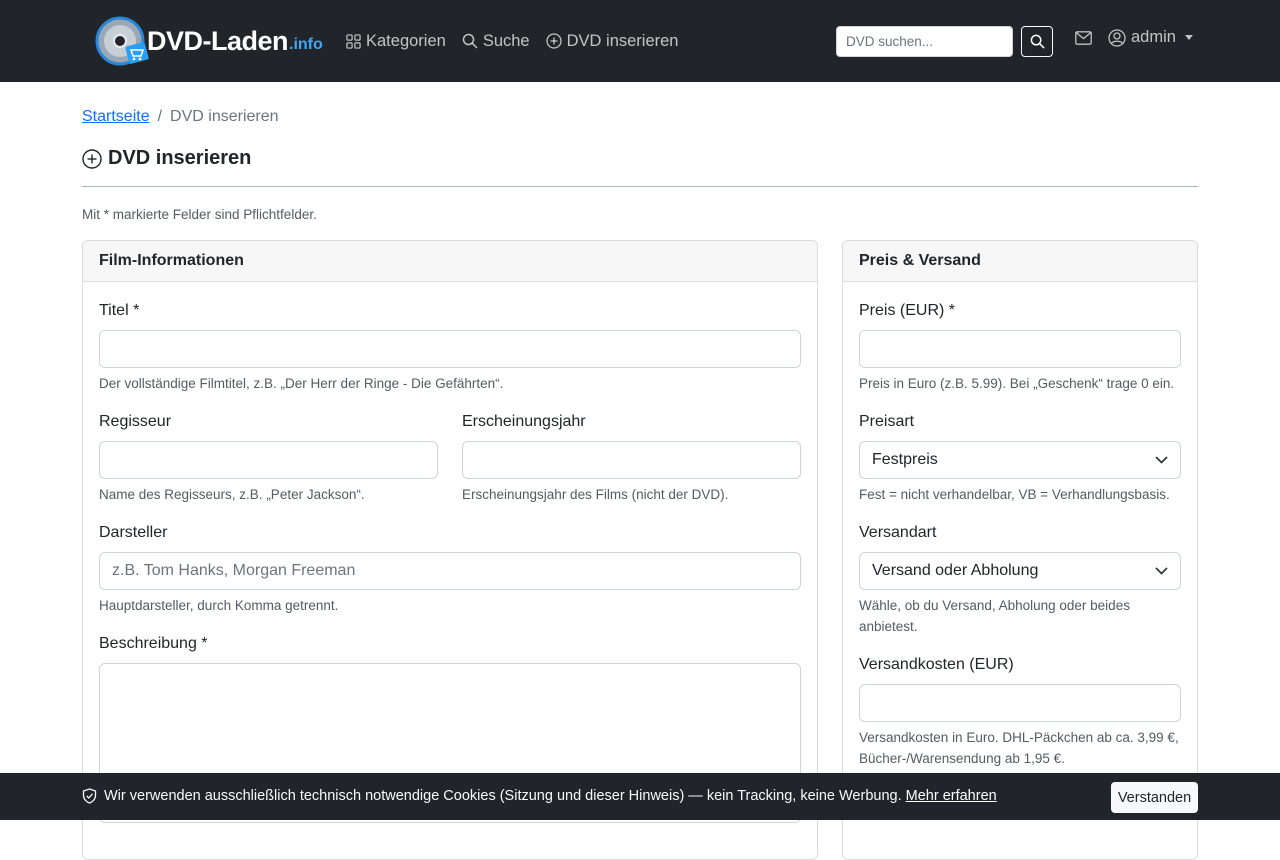  Describe the element at coordinates (1188, 37) in the screenshot. I see `caret-down-icon` at that location.